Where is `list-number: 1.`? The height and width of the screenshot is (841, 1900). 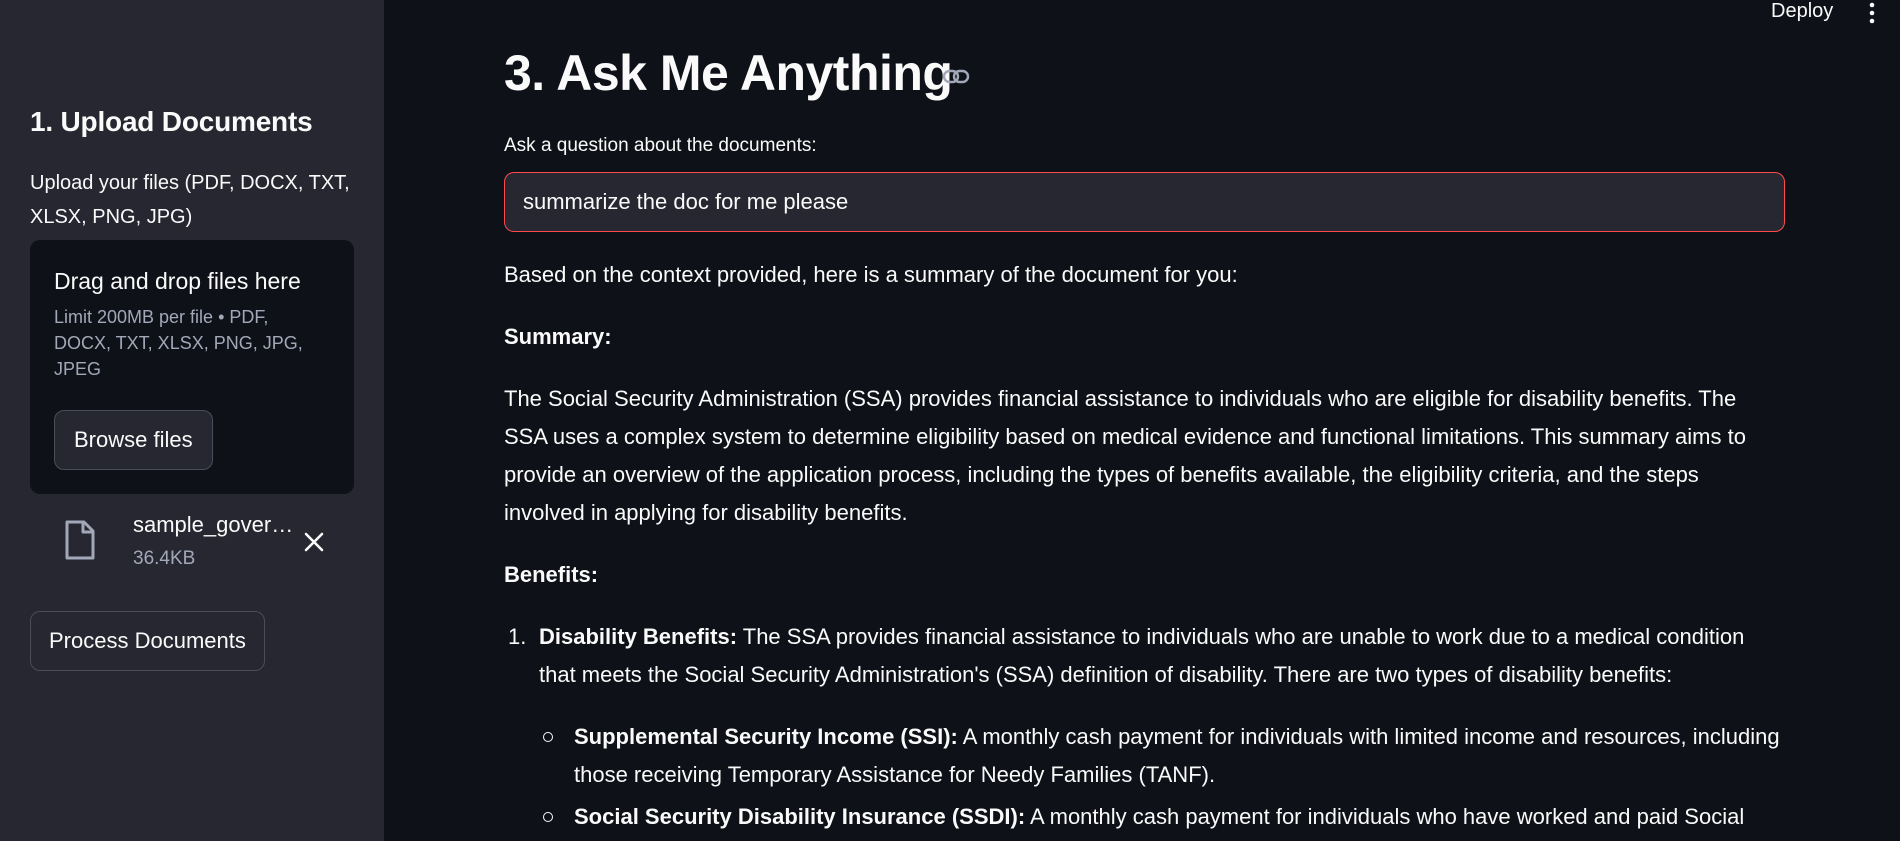 list-number: 1. is located at coordinates (517, 636).